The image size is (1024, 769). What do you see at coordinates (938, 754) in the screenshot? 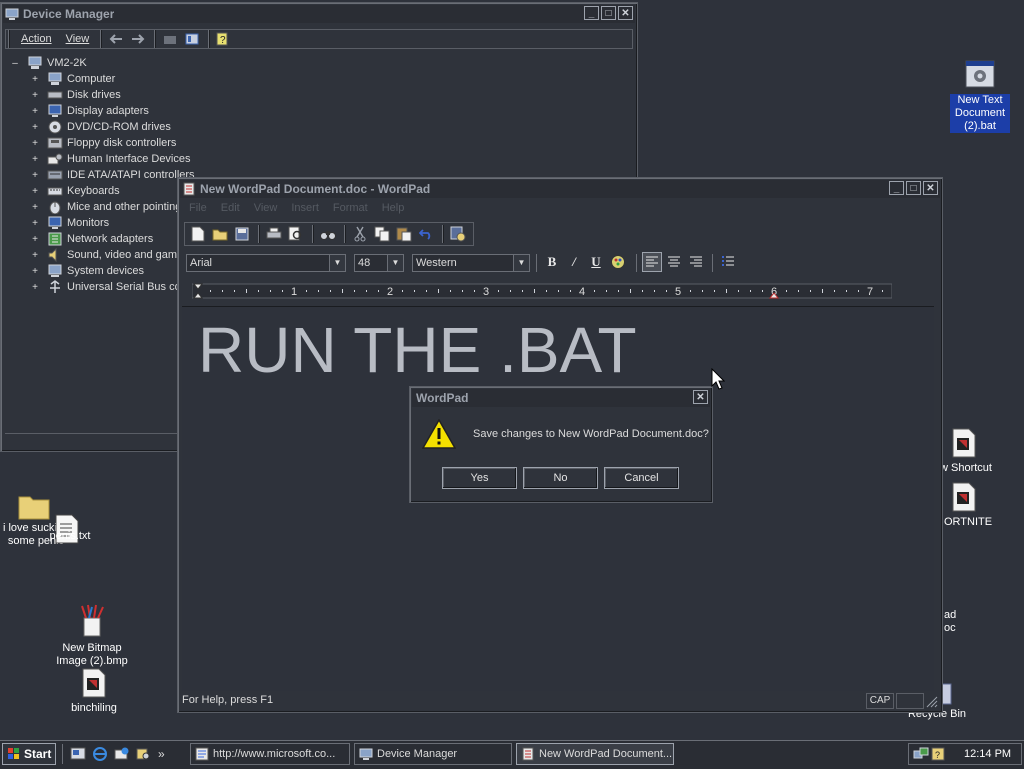
I see `tray-app-icon: ?` at bounding box center [938, 754].